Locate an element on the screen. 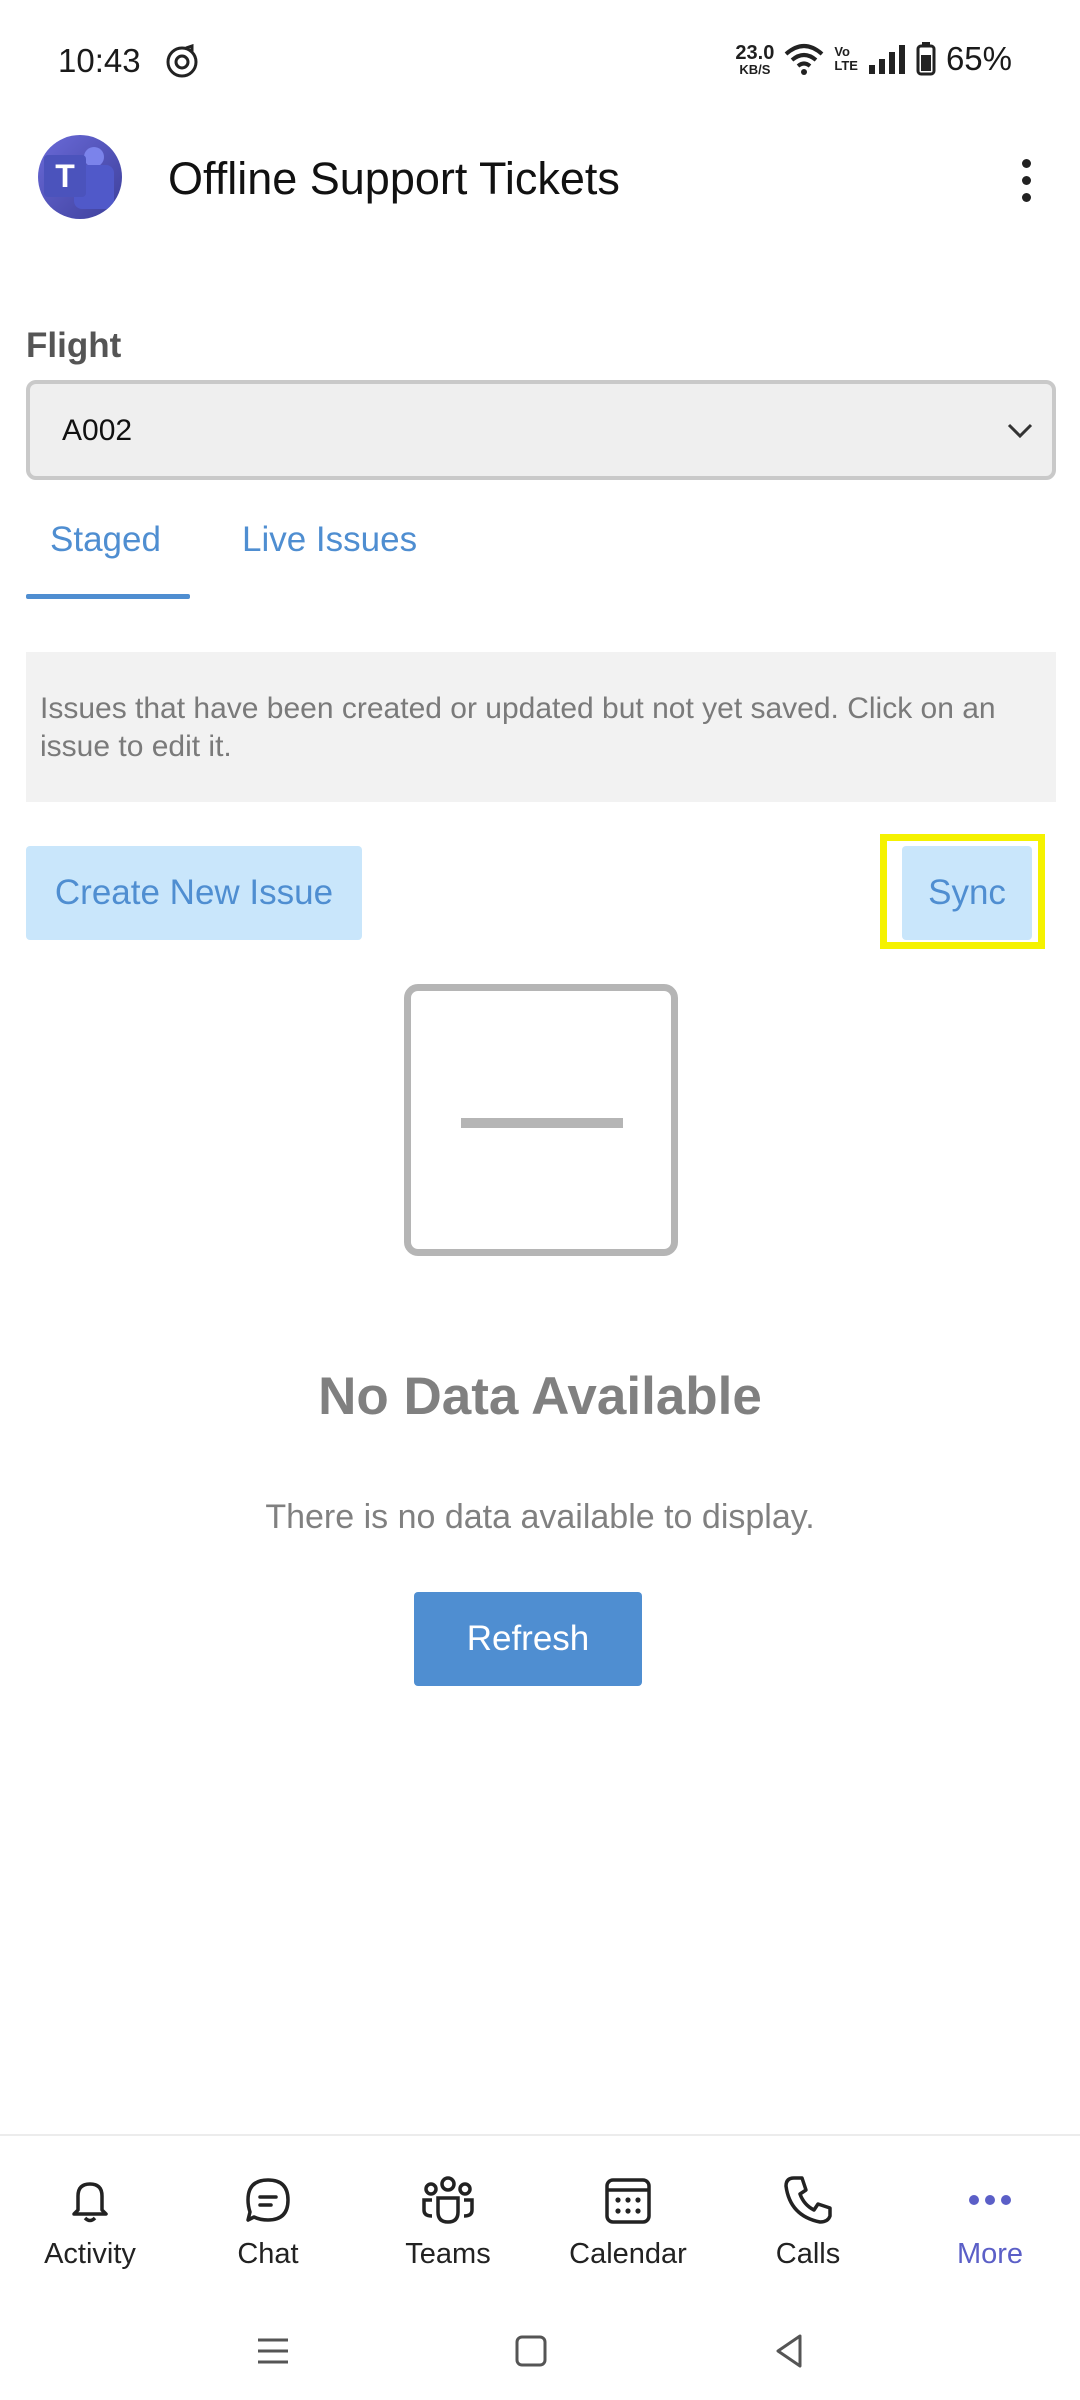  network-speed: 23.0 KB/S is located at coordinates (755, 59).